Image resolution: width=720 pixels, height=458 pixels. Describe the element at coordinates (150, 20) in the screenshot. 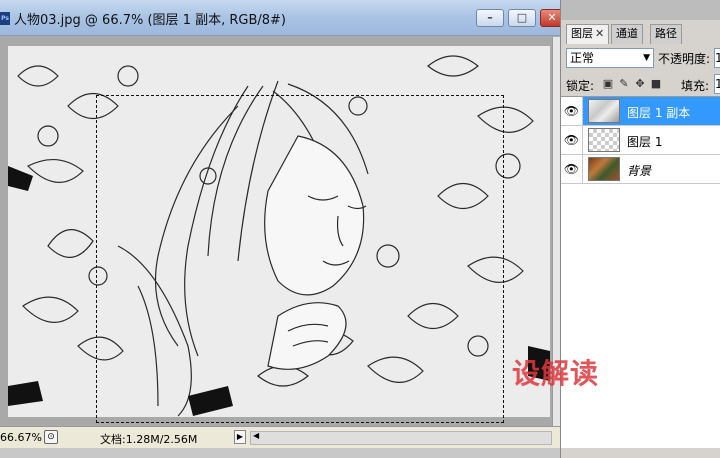

I see `document-title: 人物03.jpg @ 66.7% (图层 1 副本, RGB/8#)` at that location.